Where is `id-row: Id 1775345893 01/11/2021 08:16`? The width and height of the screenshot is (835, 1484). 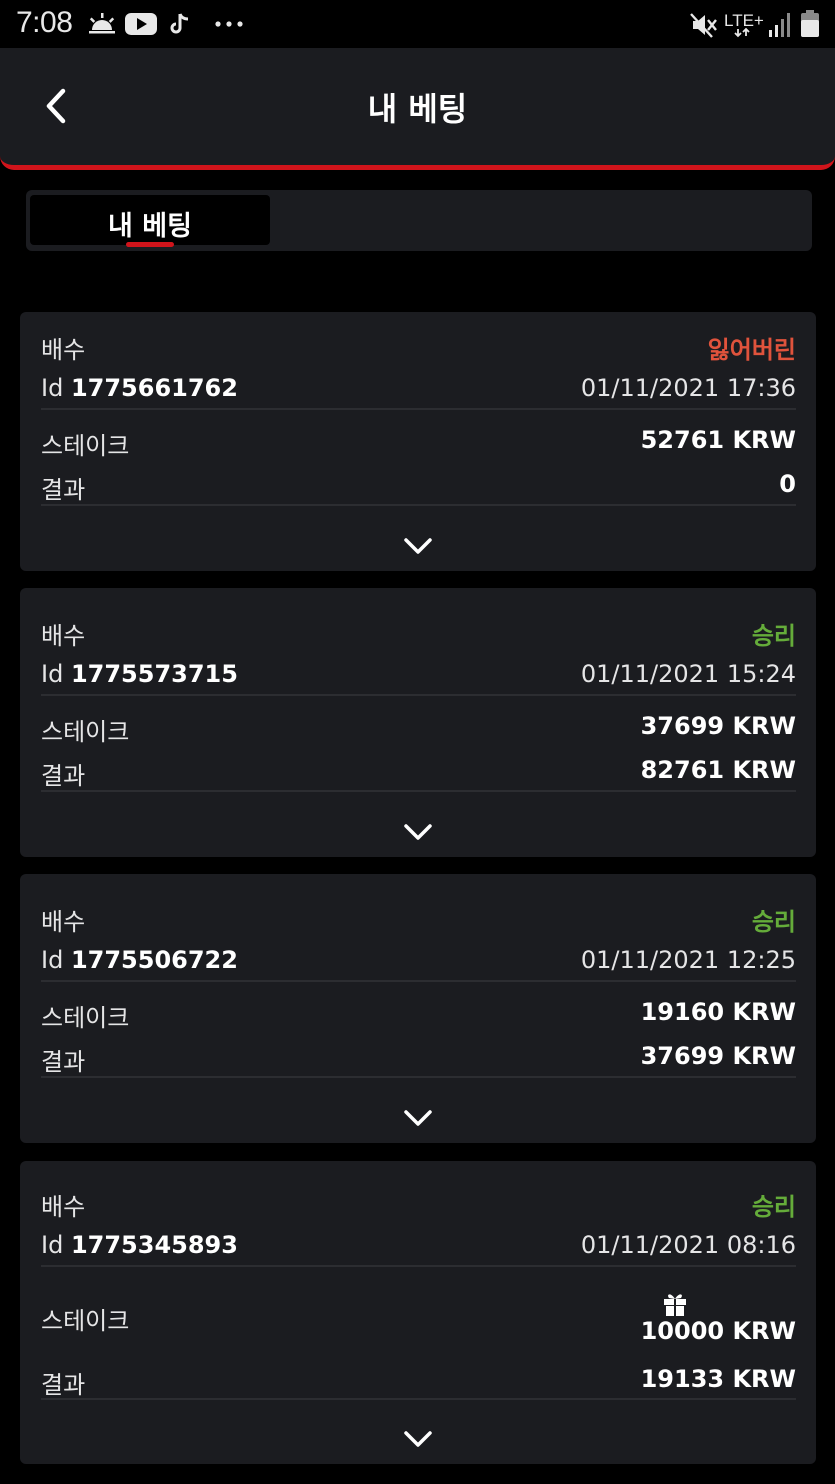
id-row: Id 1775345893 01/11/2021 08:16 is located at coordinates (418, 1247).